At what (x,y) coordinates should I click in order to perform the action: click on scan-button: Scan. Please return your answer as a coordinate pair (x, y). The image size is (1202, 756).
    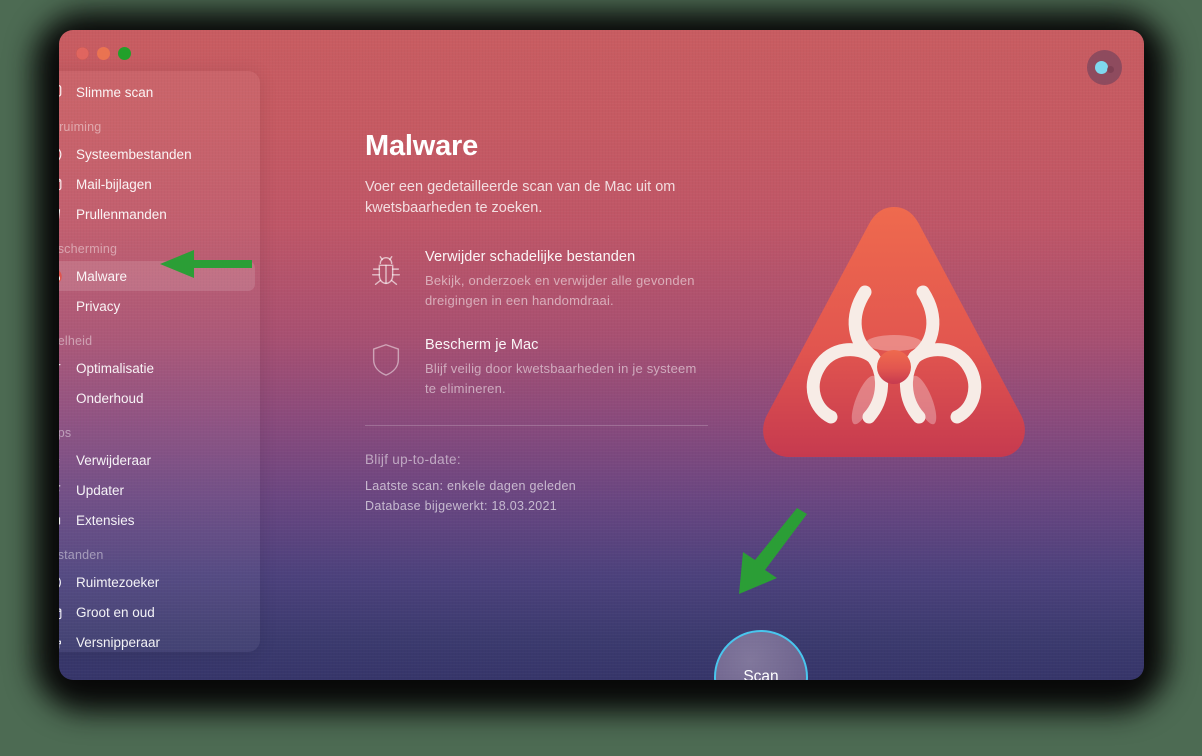
    Looking at the image, I should click on (761, 655).